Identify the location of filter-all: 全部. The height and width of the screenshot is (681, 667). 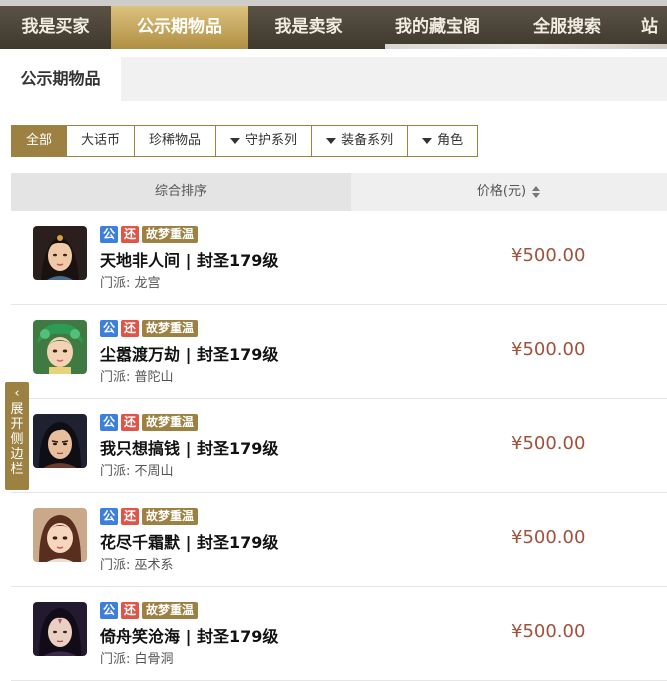
(39, 141).